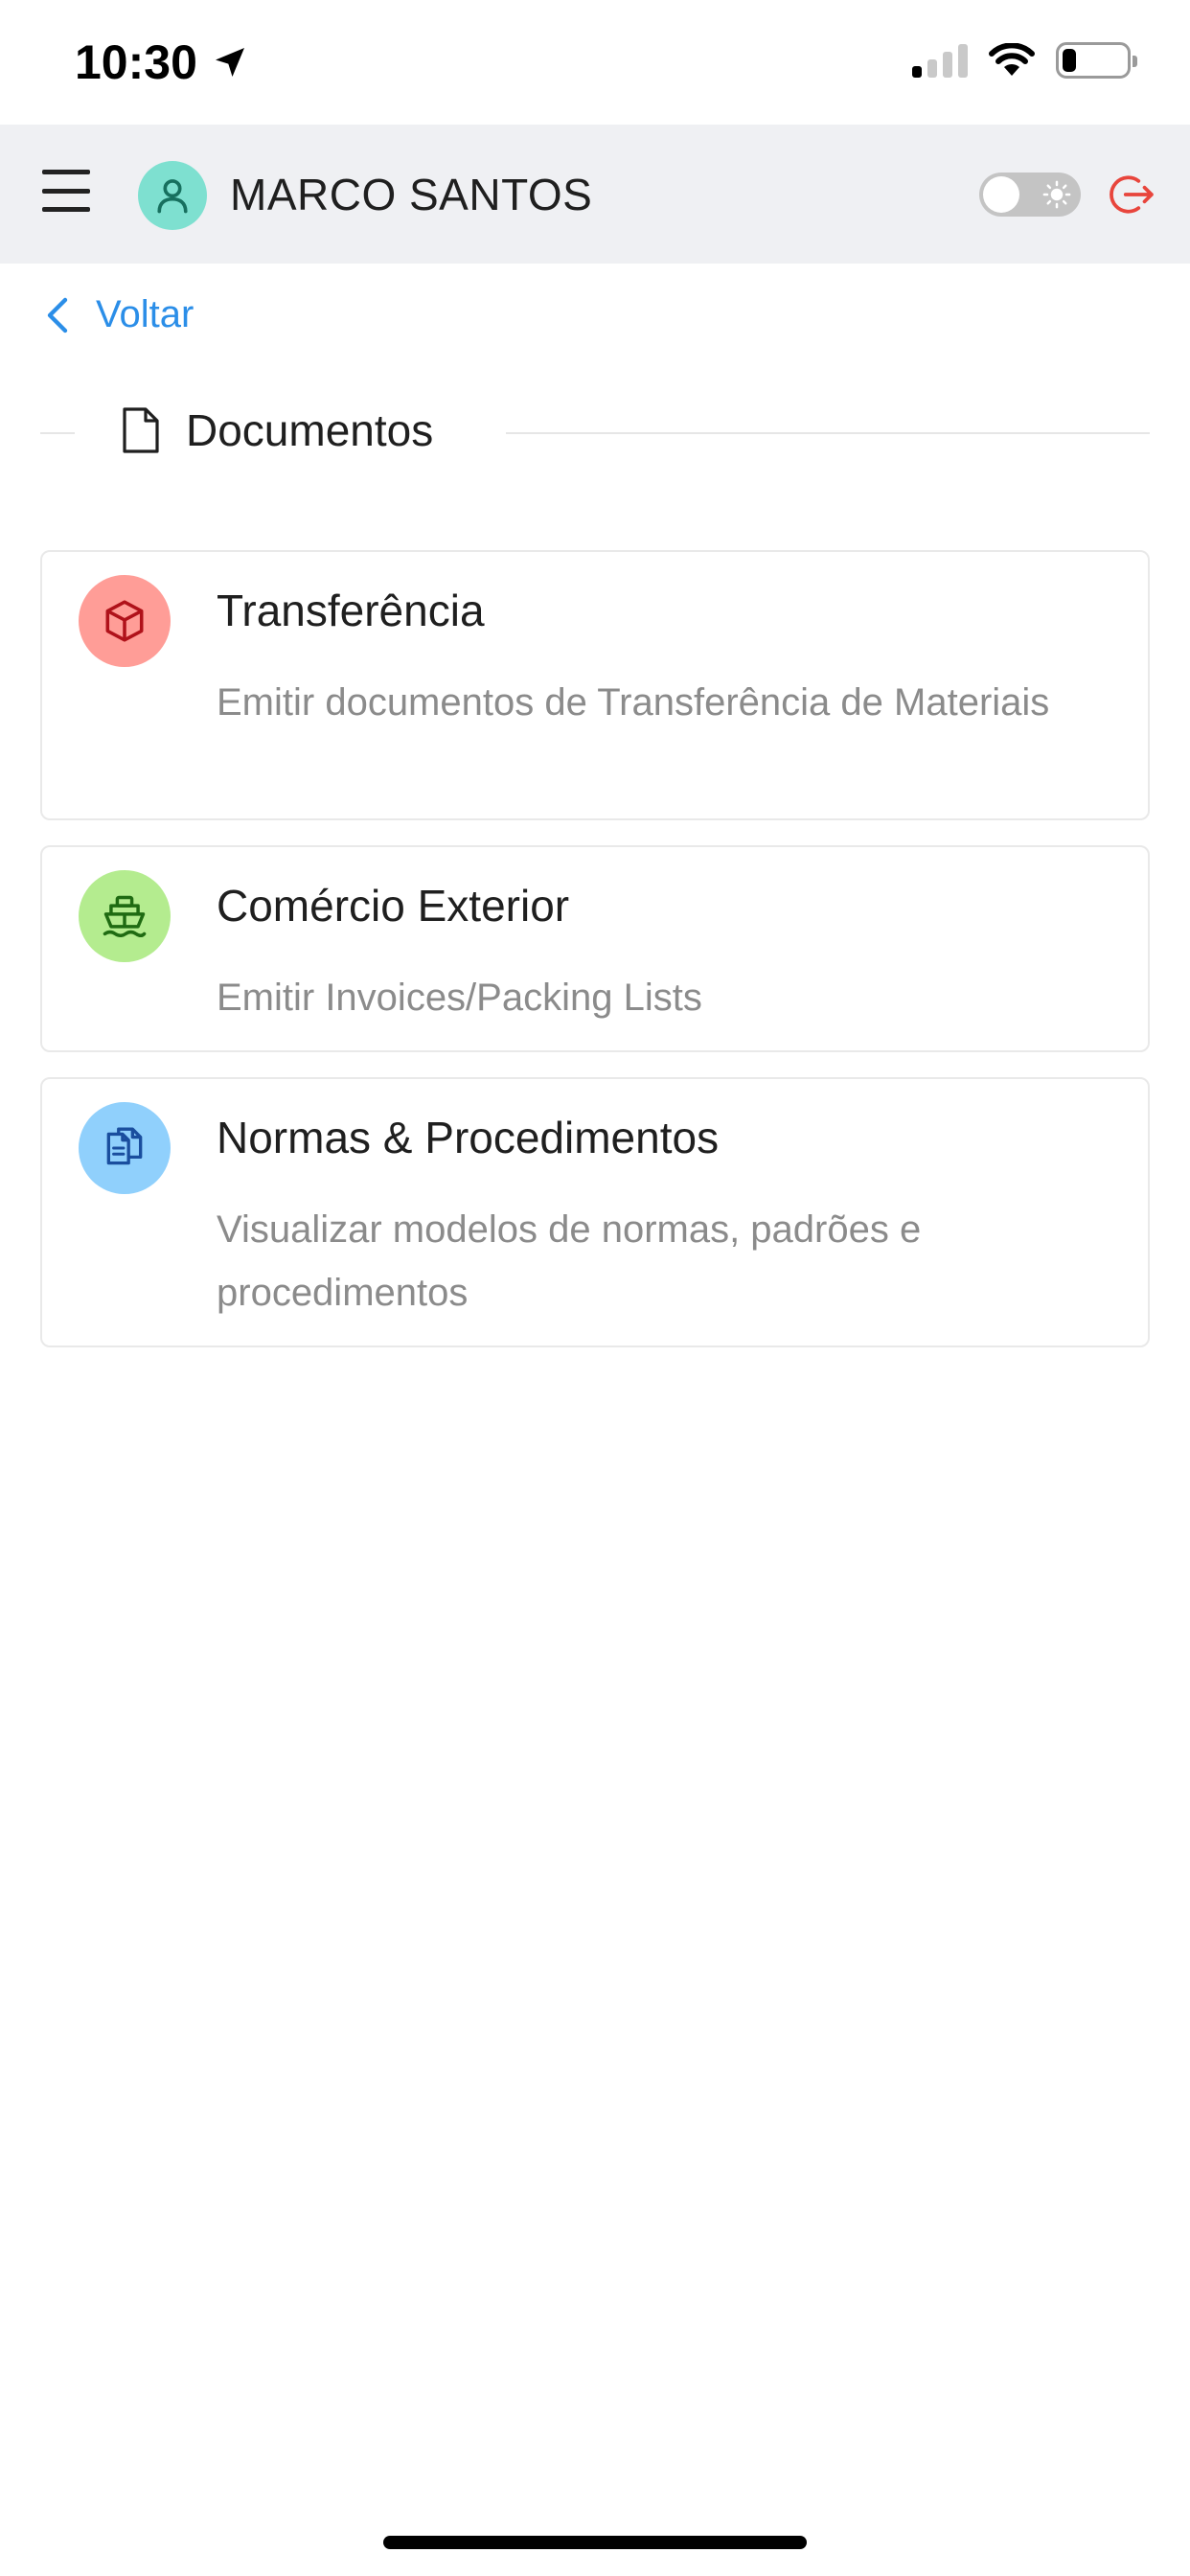 The image size is (1190, 2576). Describe the element at coordinates (1012, 59) in the screenshot. I see `wifi-icon` at that location.